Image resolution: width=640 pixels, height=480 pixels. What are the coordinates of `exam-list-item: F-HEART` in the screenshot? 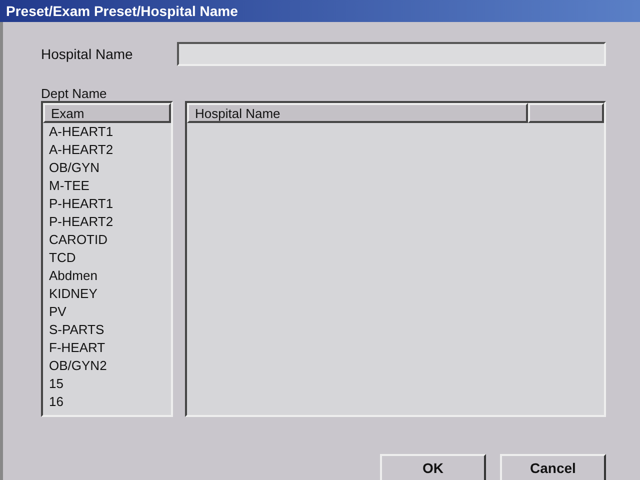 It's located at (107, 348).